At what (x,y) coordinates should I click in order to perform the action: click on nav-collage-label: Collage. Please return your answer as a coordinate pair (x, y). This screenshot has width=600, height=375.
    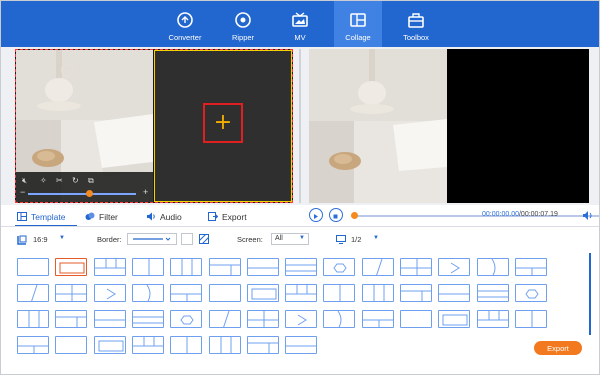
    Looking at the image, I should click on (358, 37).